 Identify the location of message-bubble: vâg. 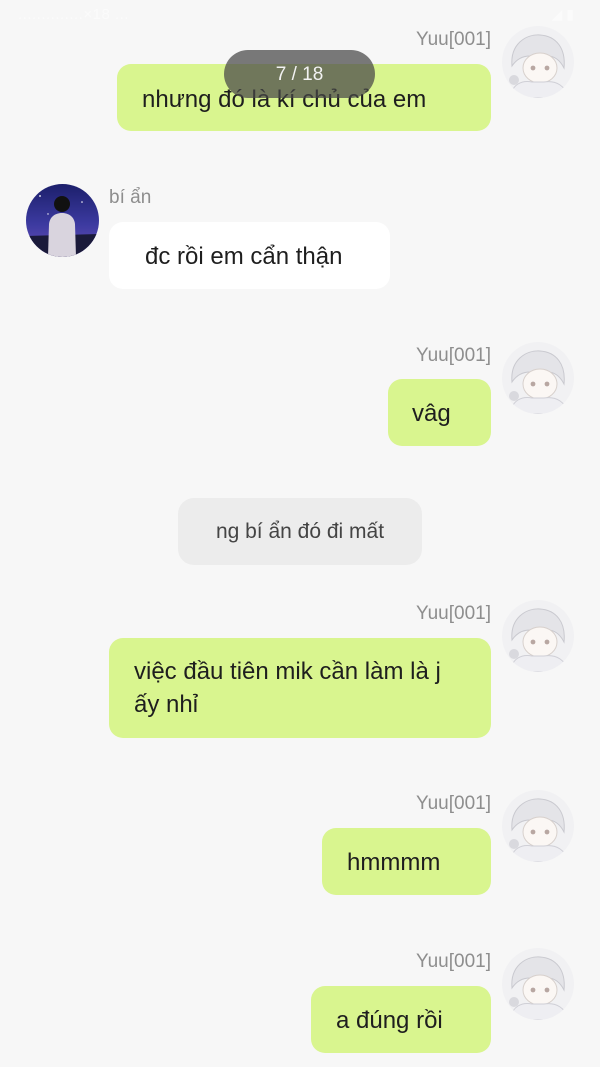
(439, 412).